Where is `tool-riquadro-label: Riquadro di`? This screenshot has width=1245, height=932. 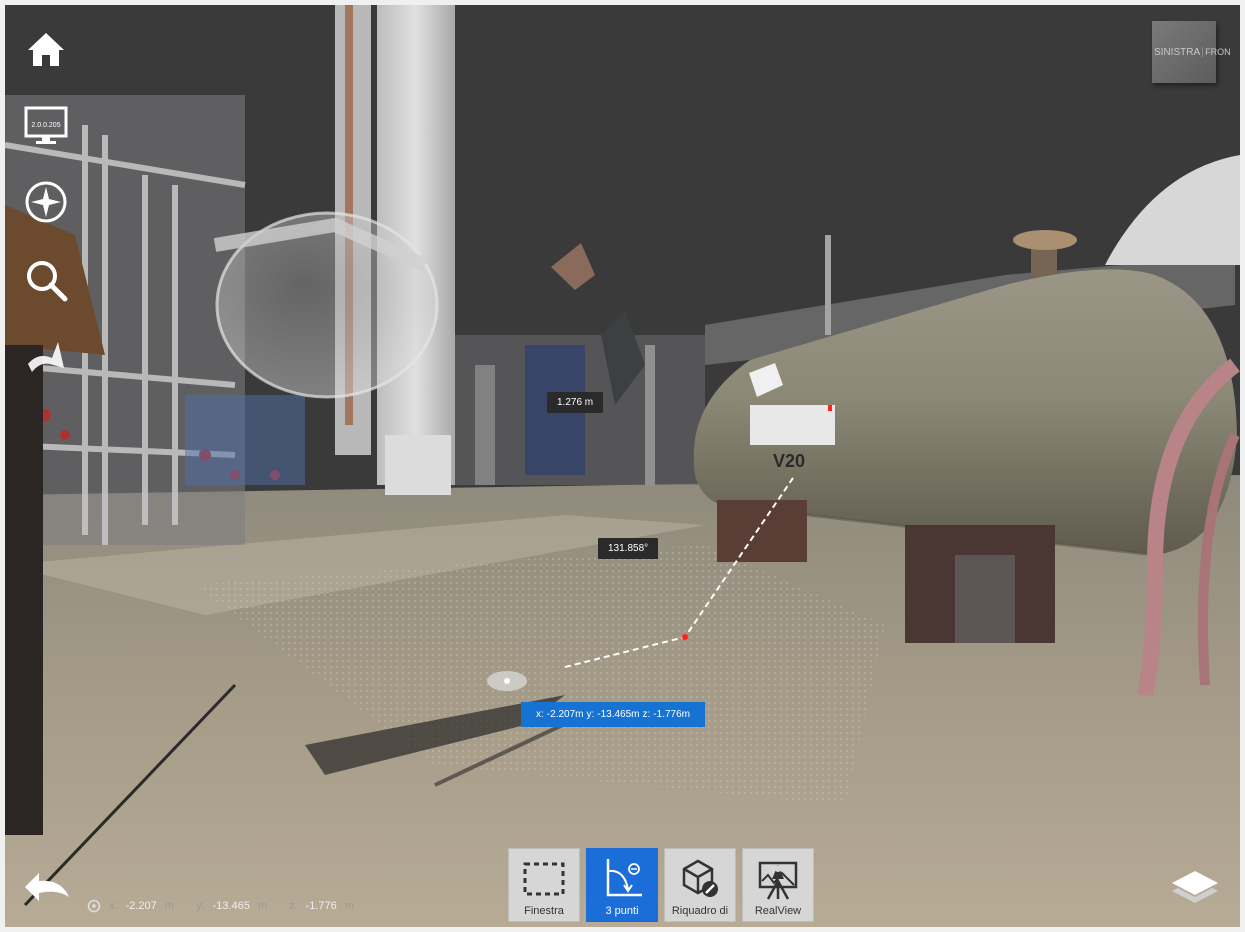 tool-riquadro-label: Riquadro di is located at coordinates (700, 911).